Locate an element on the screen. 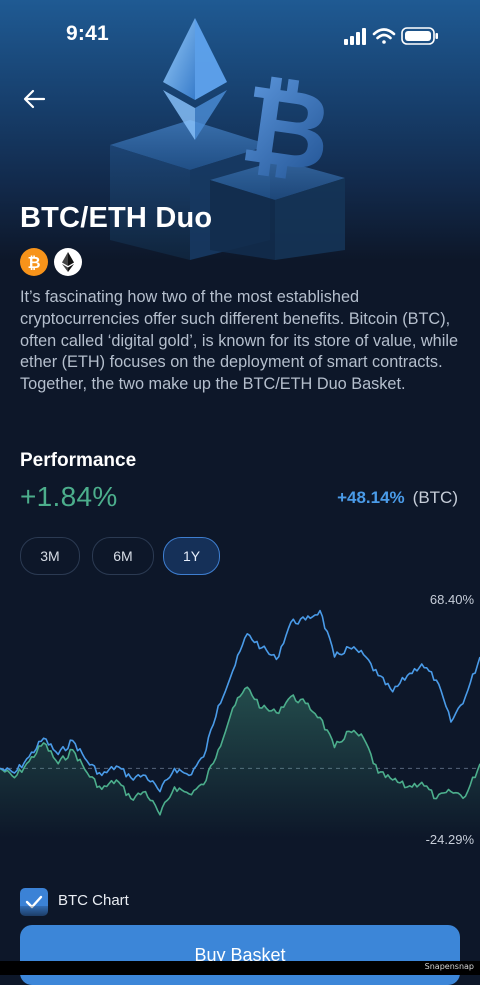  watermark: Snapensnap is located at coordinates (449, 966).